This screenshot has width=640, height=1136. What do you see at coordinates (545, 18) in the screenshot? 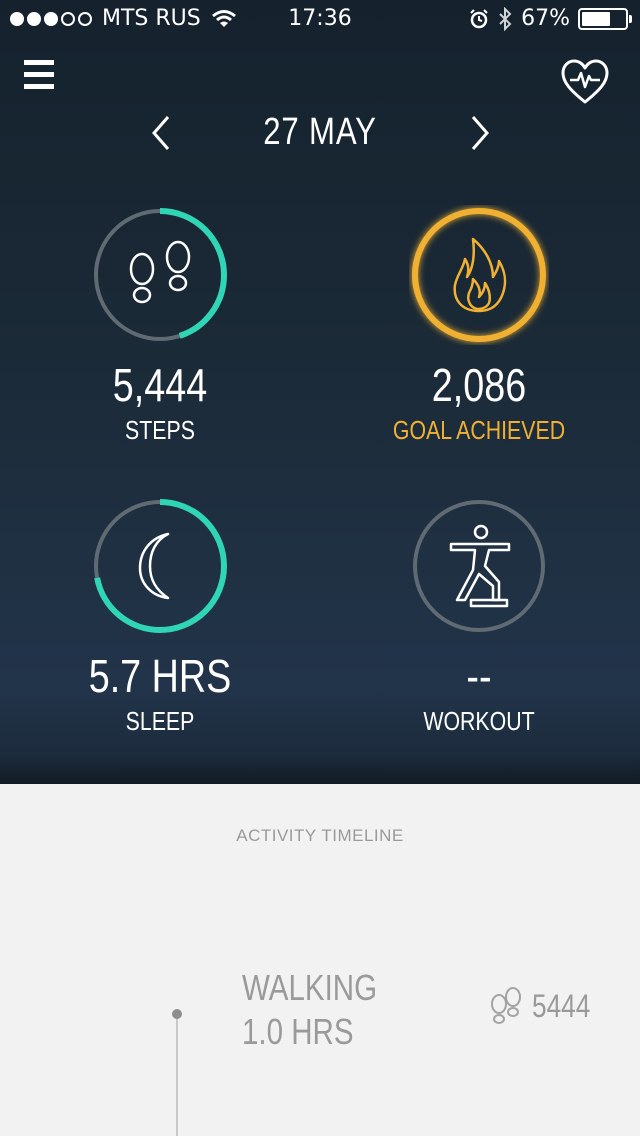
I see `battery-percent: 67%` at bounding box center [545, 18].